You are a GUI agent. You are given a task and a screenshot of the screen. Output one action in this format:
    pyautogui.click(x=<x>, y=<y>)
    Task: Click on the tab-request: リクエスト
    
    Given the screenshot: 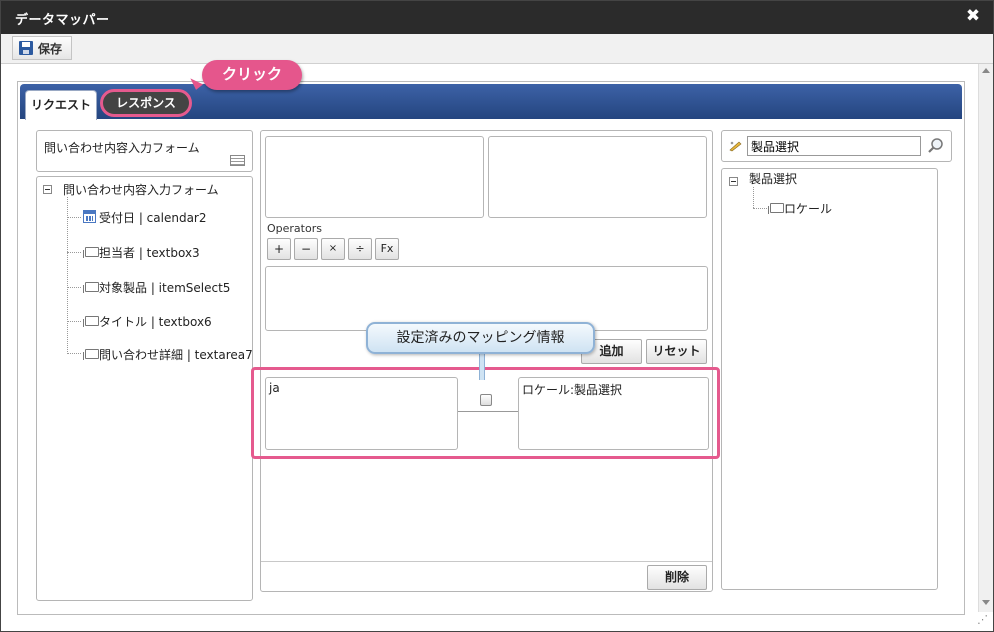 What is the action you would take?
    pyautogui.click(x=61, y=105)
    